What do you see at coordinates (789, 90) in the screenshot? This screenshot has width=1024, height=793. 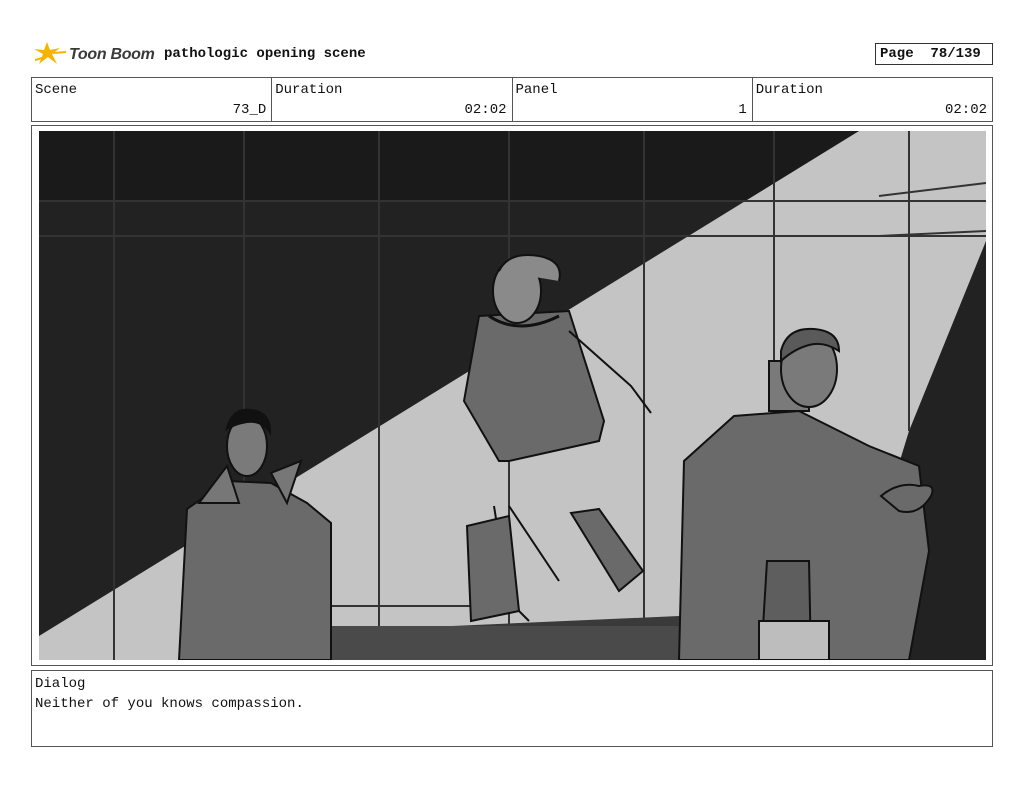 I see `panel-duration-label: Duration` at bounding box center [789, 90].